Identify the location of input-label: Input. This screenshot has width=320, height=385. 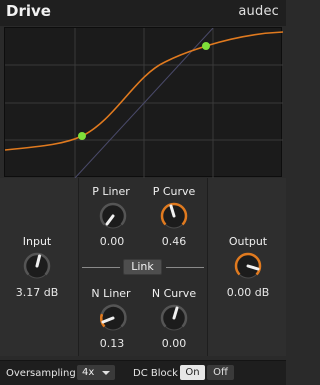
(37, 241).